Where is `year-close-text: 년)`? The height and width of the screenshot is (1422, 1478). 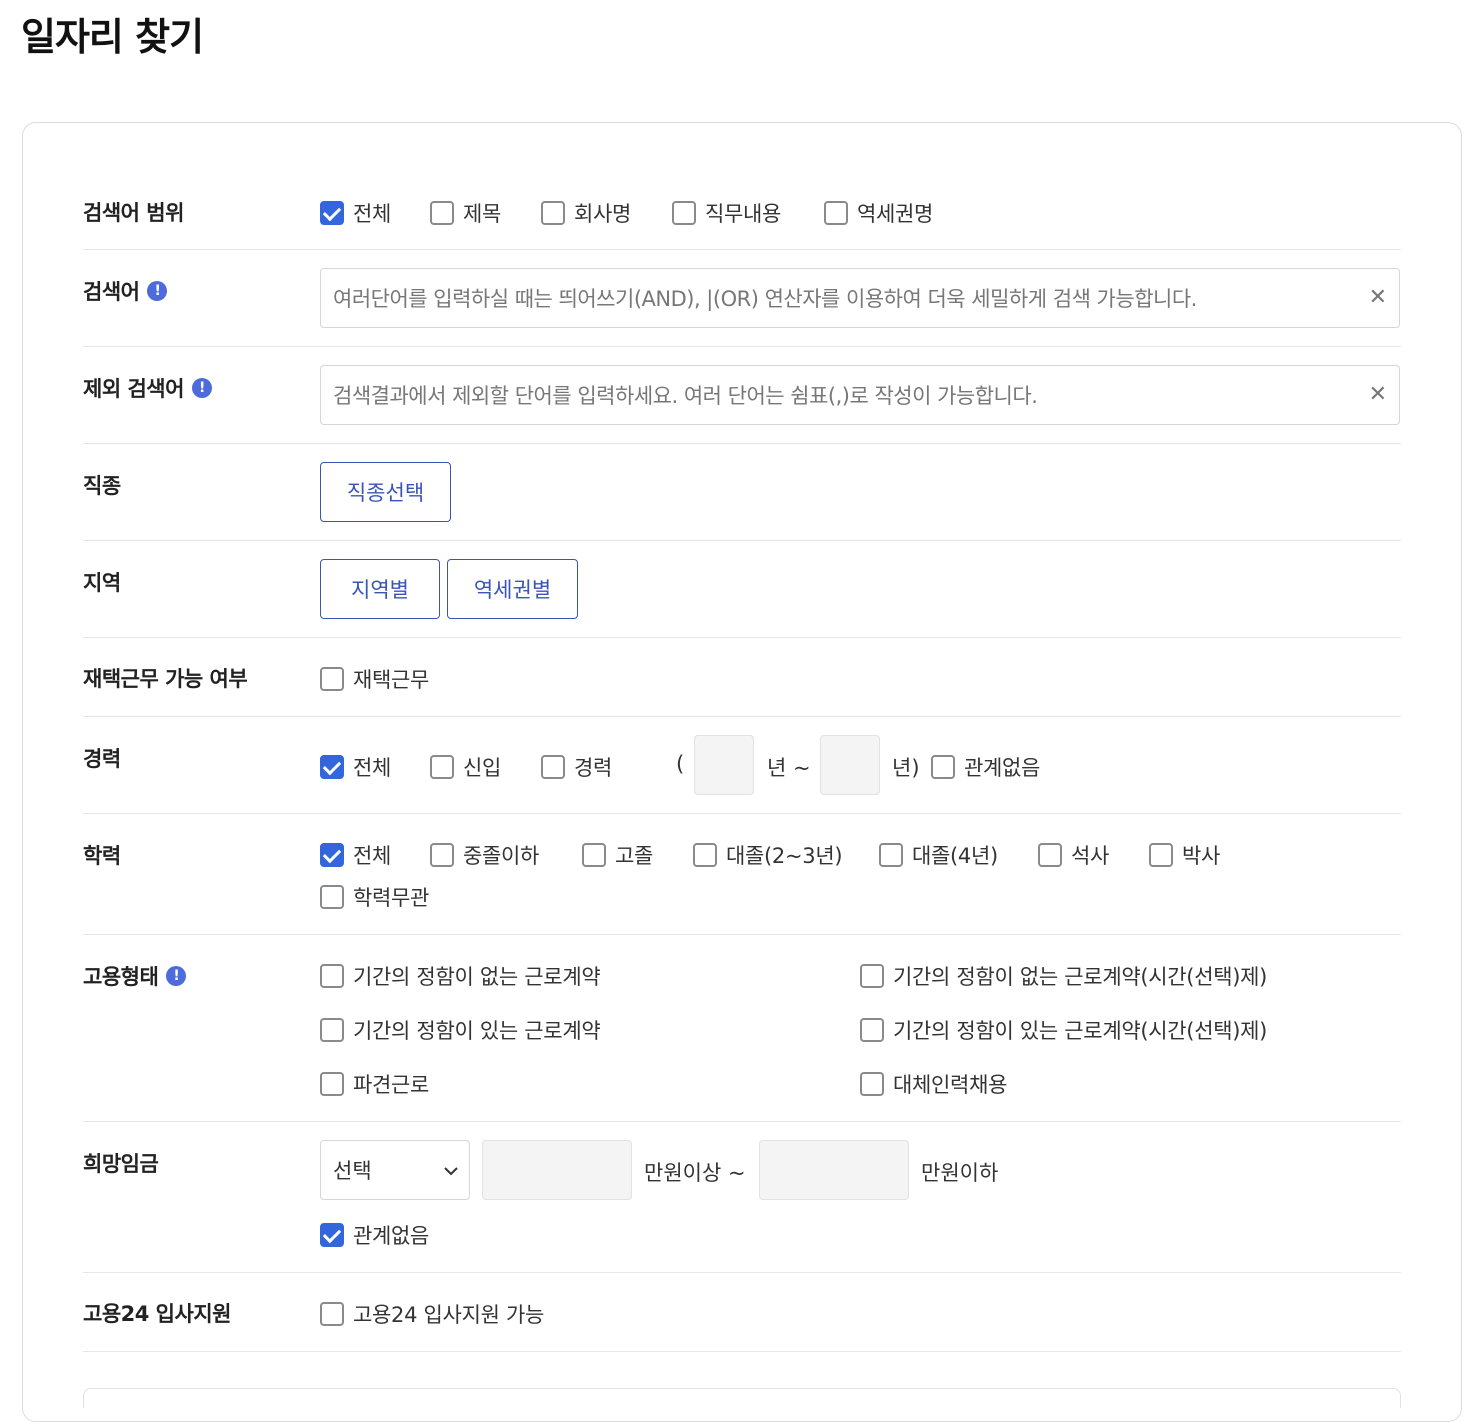
year-close-text: 년) is located at coordinates (906, 768).